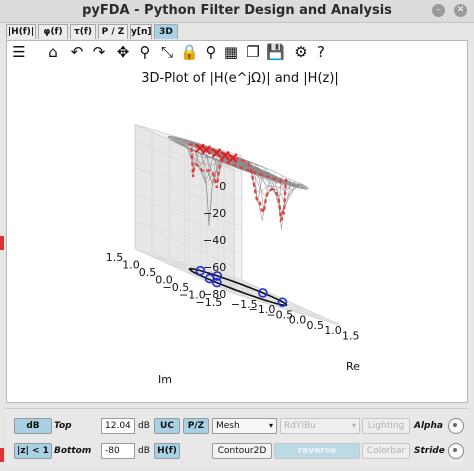 Image resolution: width=474 pixels, height=471 pixels. I want to click on tab-phase: φ(f), so click(53, 31).